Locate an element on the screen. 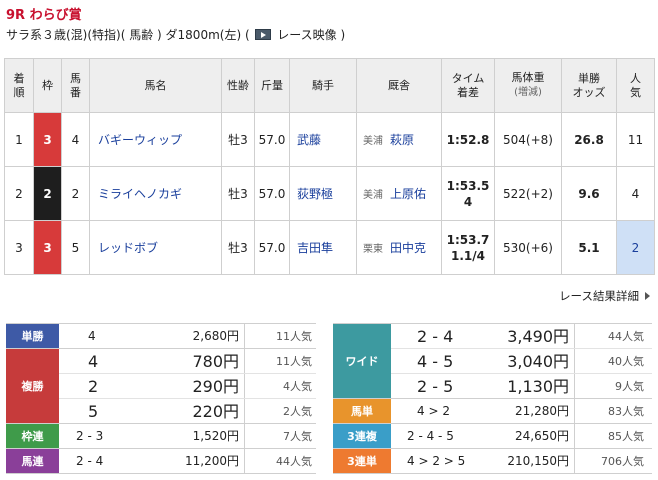  bet-type-label: 馬単 is located at coordinates (362, 411).